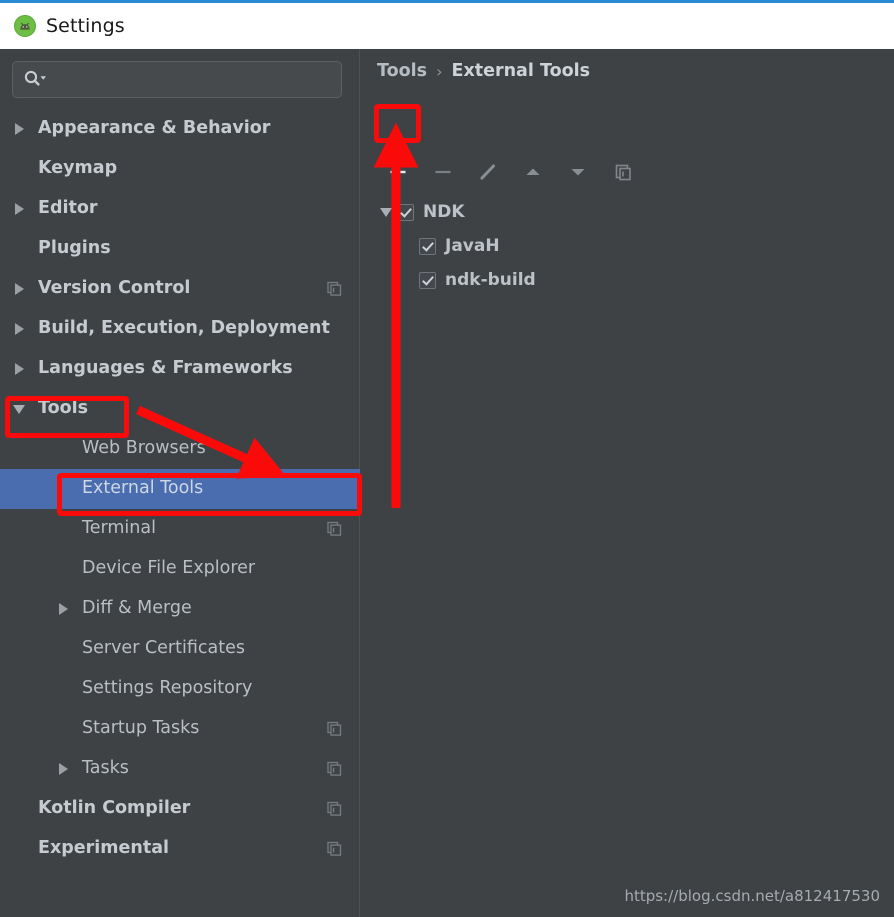 The height and width of the screenshot is (917, 894). I want to click on sidebar-item-label: Settings Repository, so click(167, 688).